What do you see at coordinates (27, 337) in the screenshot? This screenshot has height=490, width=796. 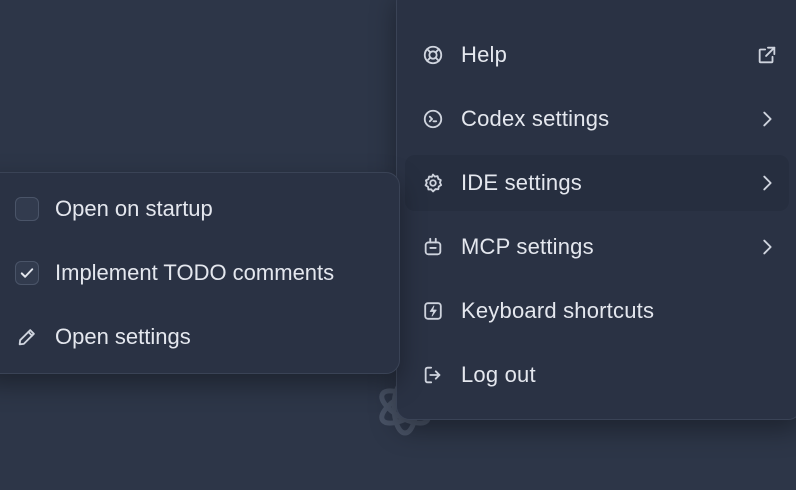 I see `pencil-icon` at bounding box center [27, 337].